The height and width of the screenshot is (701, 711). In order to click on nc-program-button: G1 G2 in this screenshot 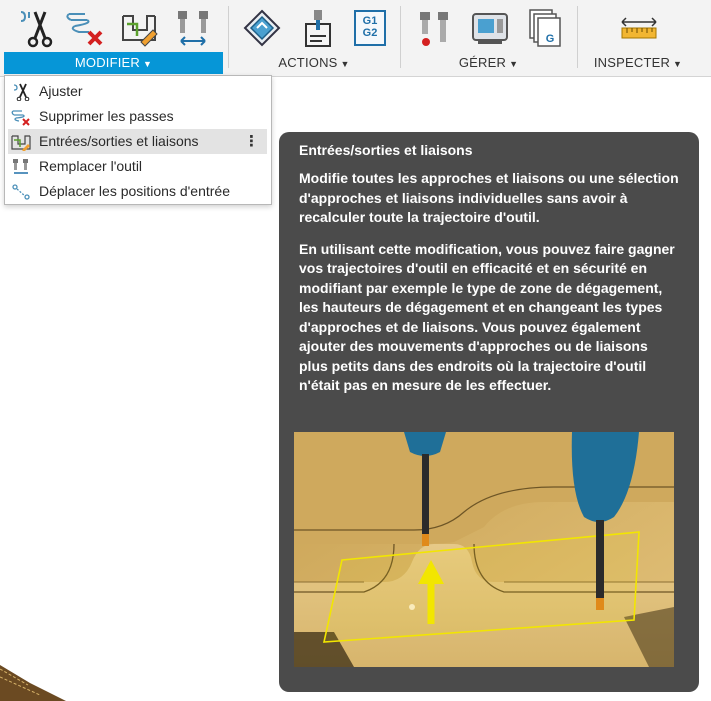, I will do `click(370, 28)`.